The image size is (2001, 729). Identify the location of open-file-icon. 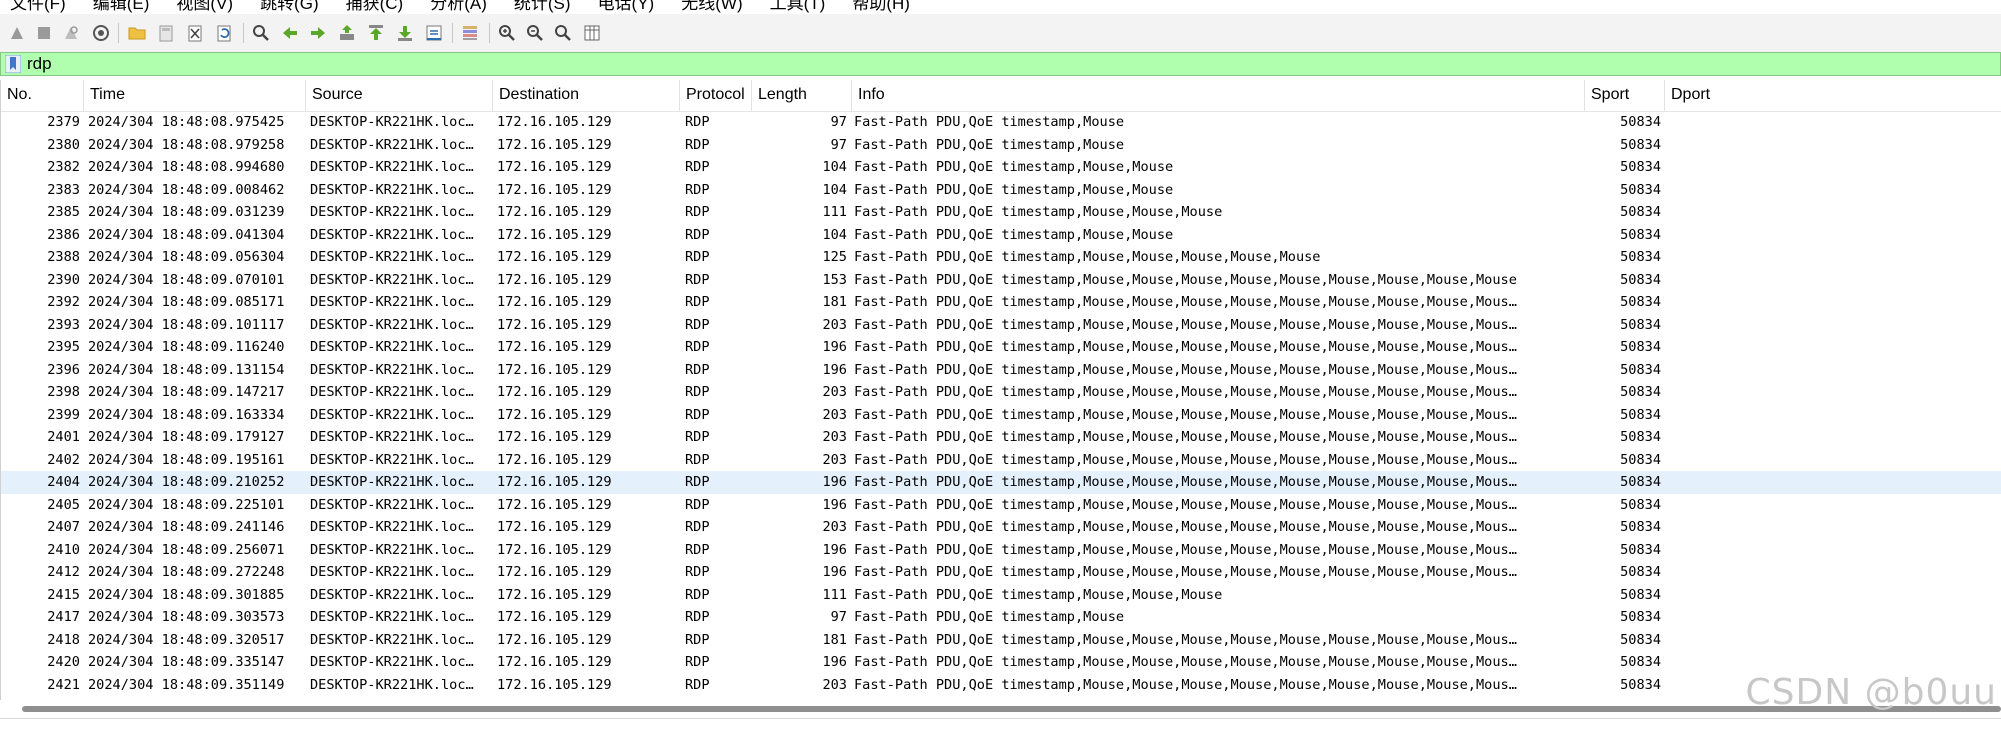
(137, 33).